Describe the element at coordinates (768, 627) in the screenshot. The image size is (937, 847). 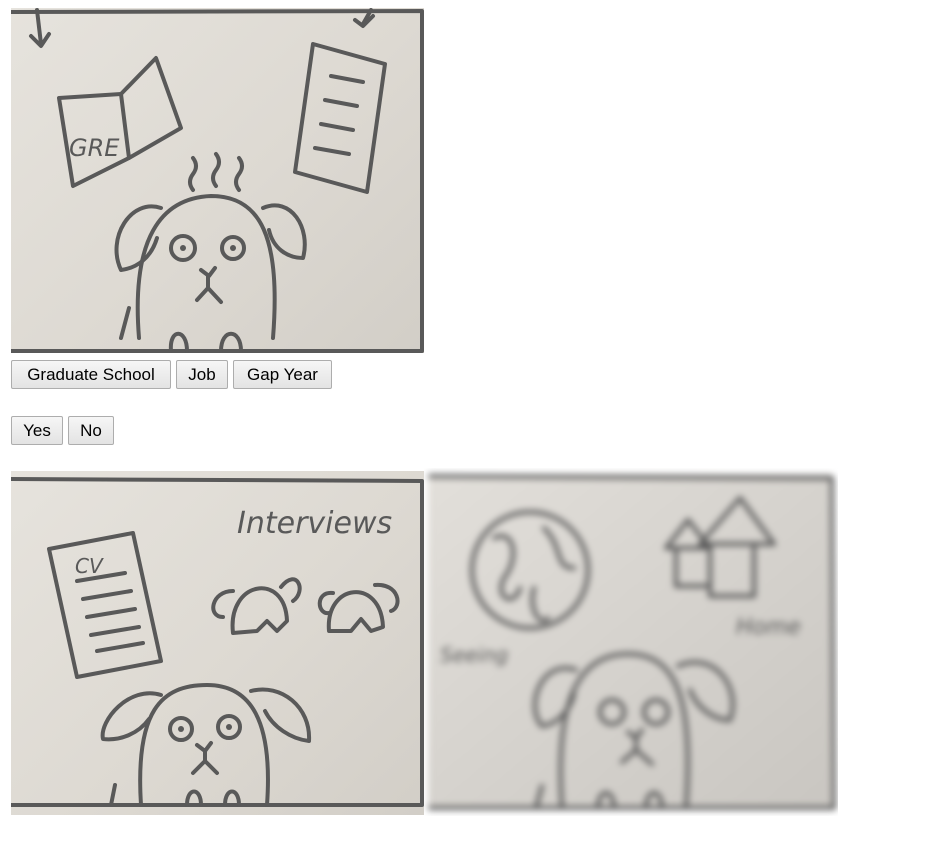
I see `home-label: Home` at that location.